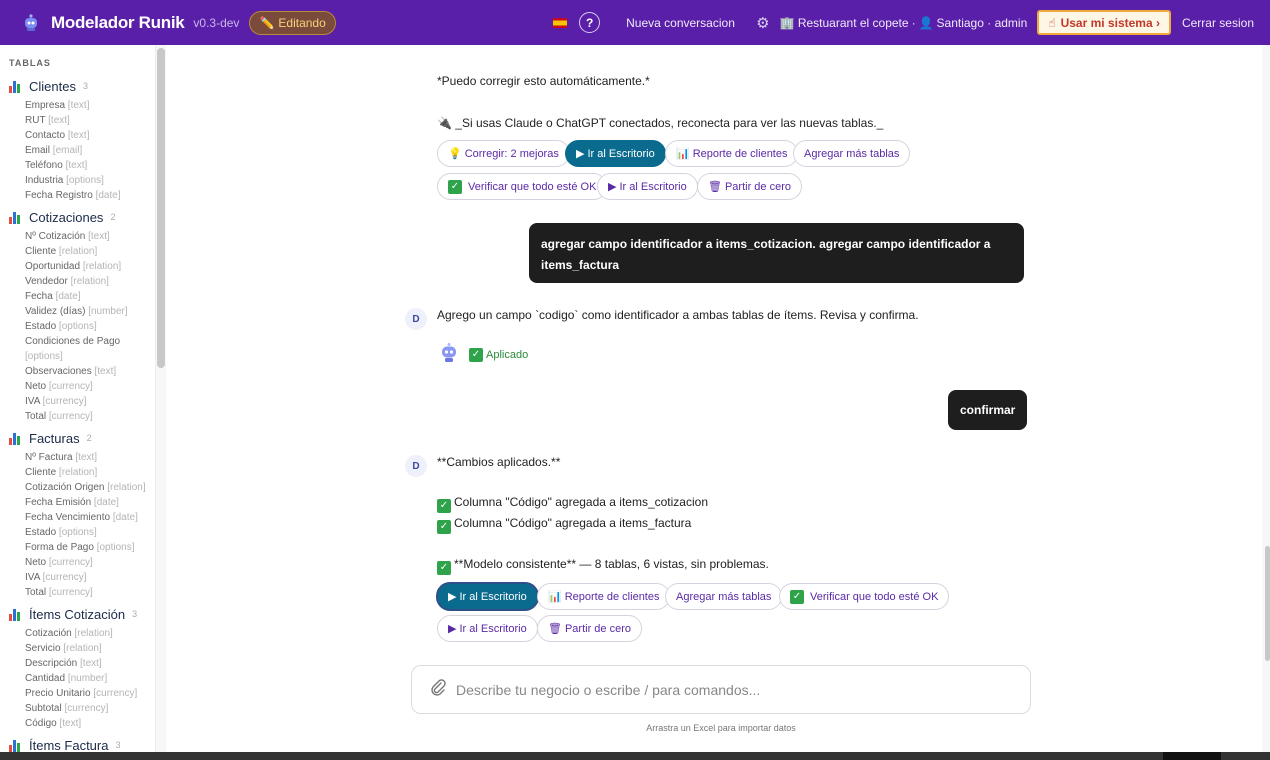 Image resolution: width=1270 pixels, height=760 pixels. I want to click on spain-flag-icon, so click(560, 22).